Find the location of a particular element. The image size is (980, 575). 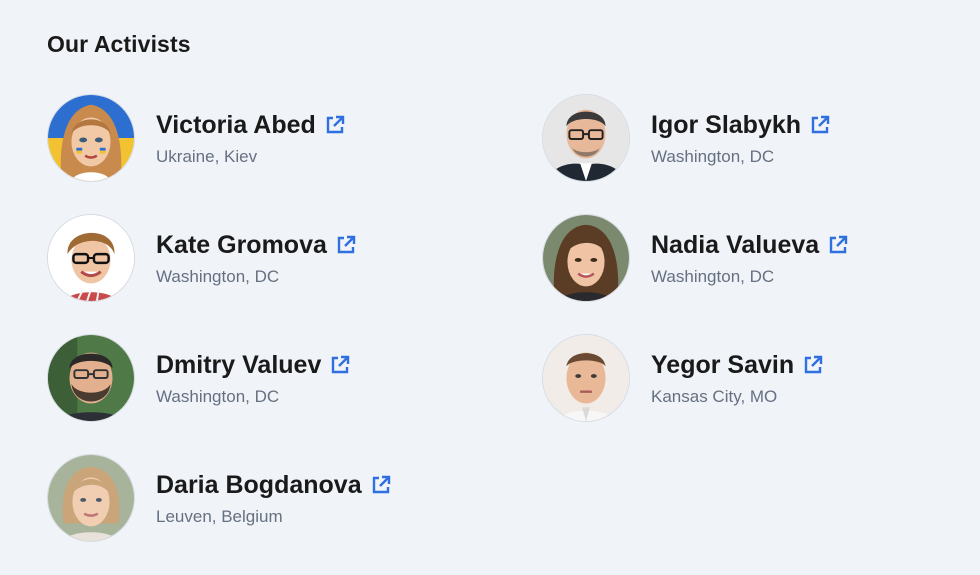

activist-location: Kansas City, MO is located at coordinates (714, 396).